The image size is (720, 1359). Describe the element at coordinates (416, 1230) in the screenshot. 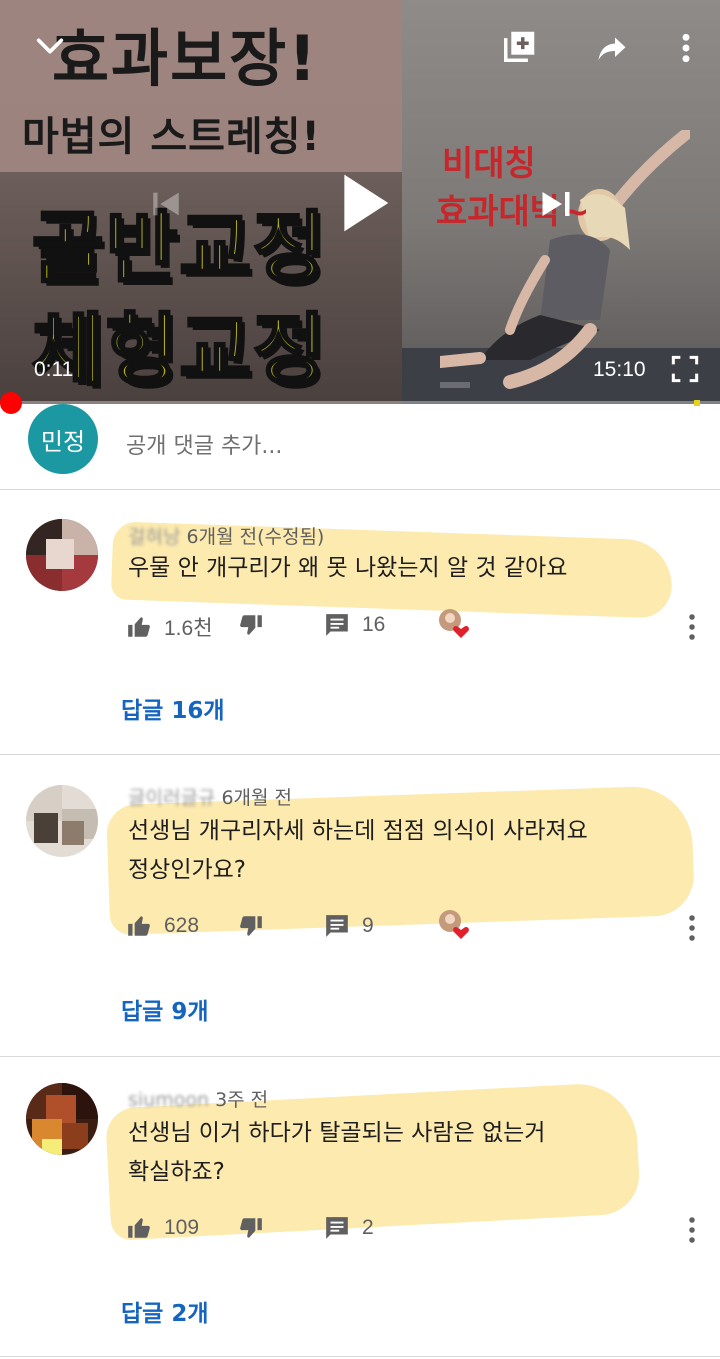

I see `comment-actions: 109 2` at that location.